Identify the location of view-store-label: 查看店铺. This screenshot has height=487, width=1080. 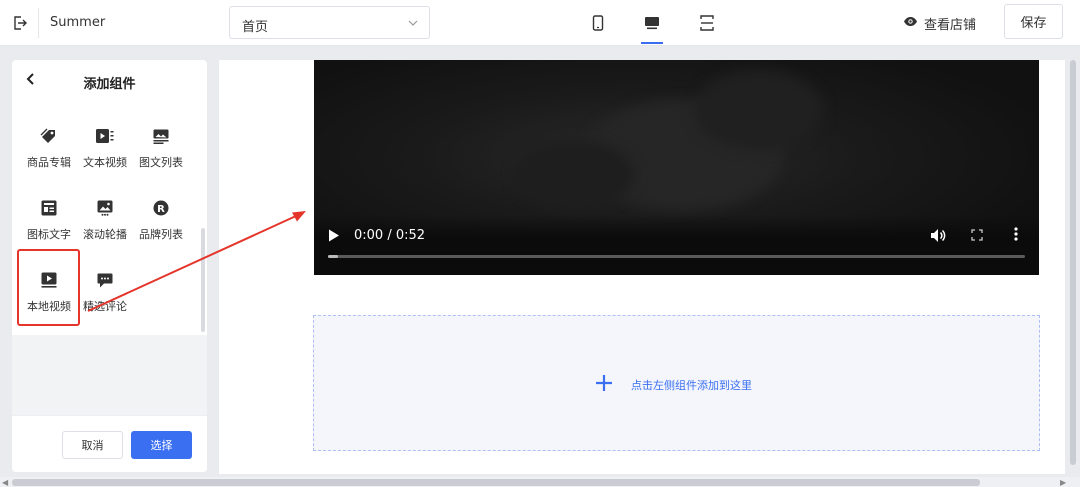
(950, 25).